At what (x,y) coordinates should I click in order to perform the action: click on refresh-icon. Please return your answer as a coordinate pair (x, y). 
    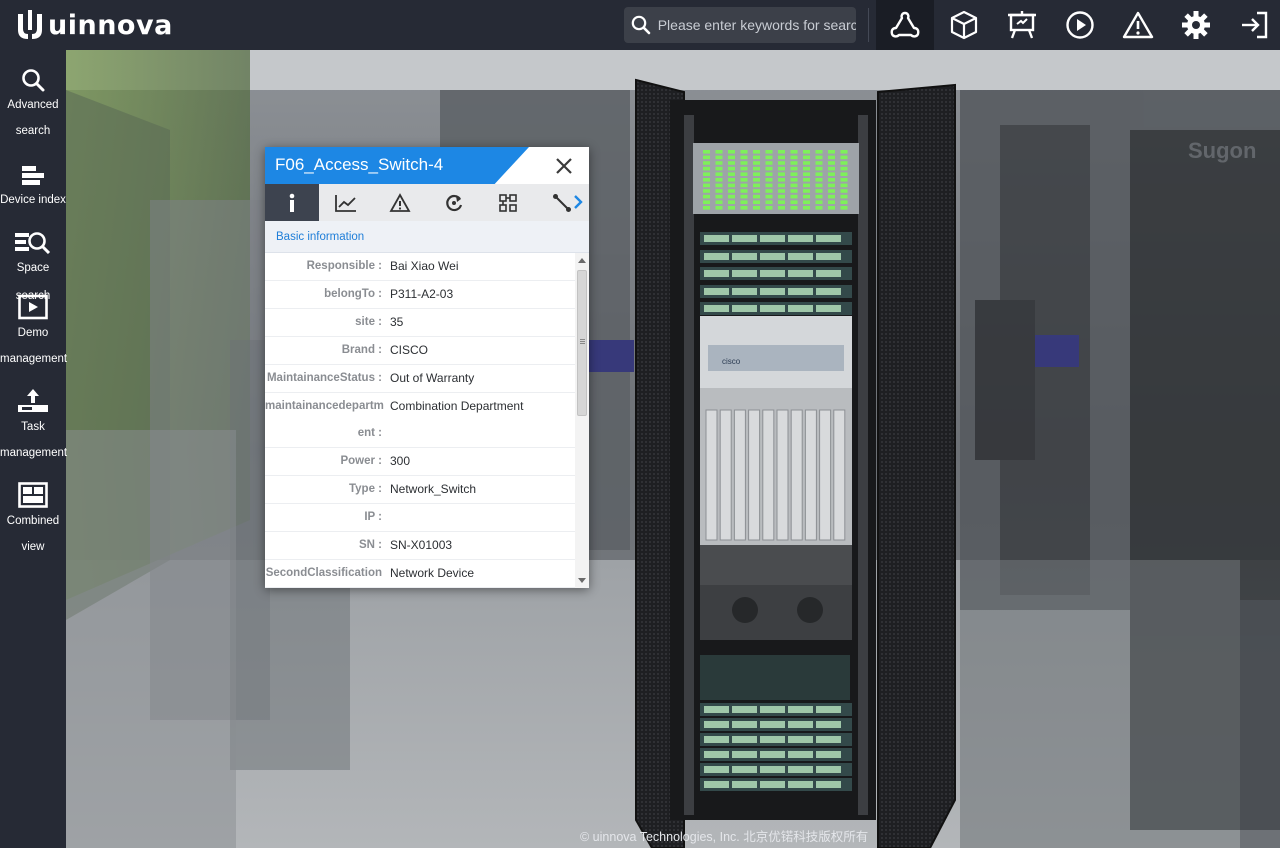
    Looking at the image, I should click on (454, 202).